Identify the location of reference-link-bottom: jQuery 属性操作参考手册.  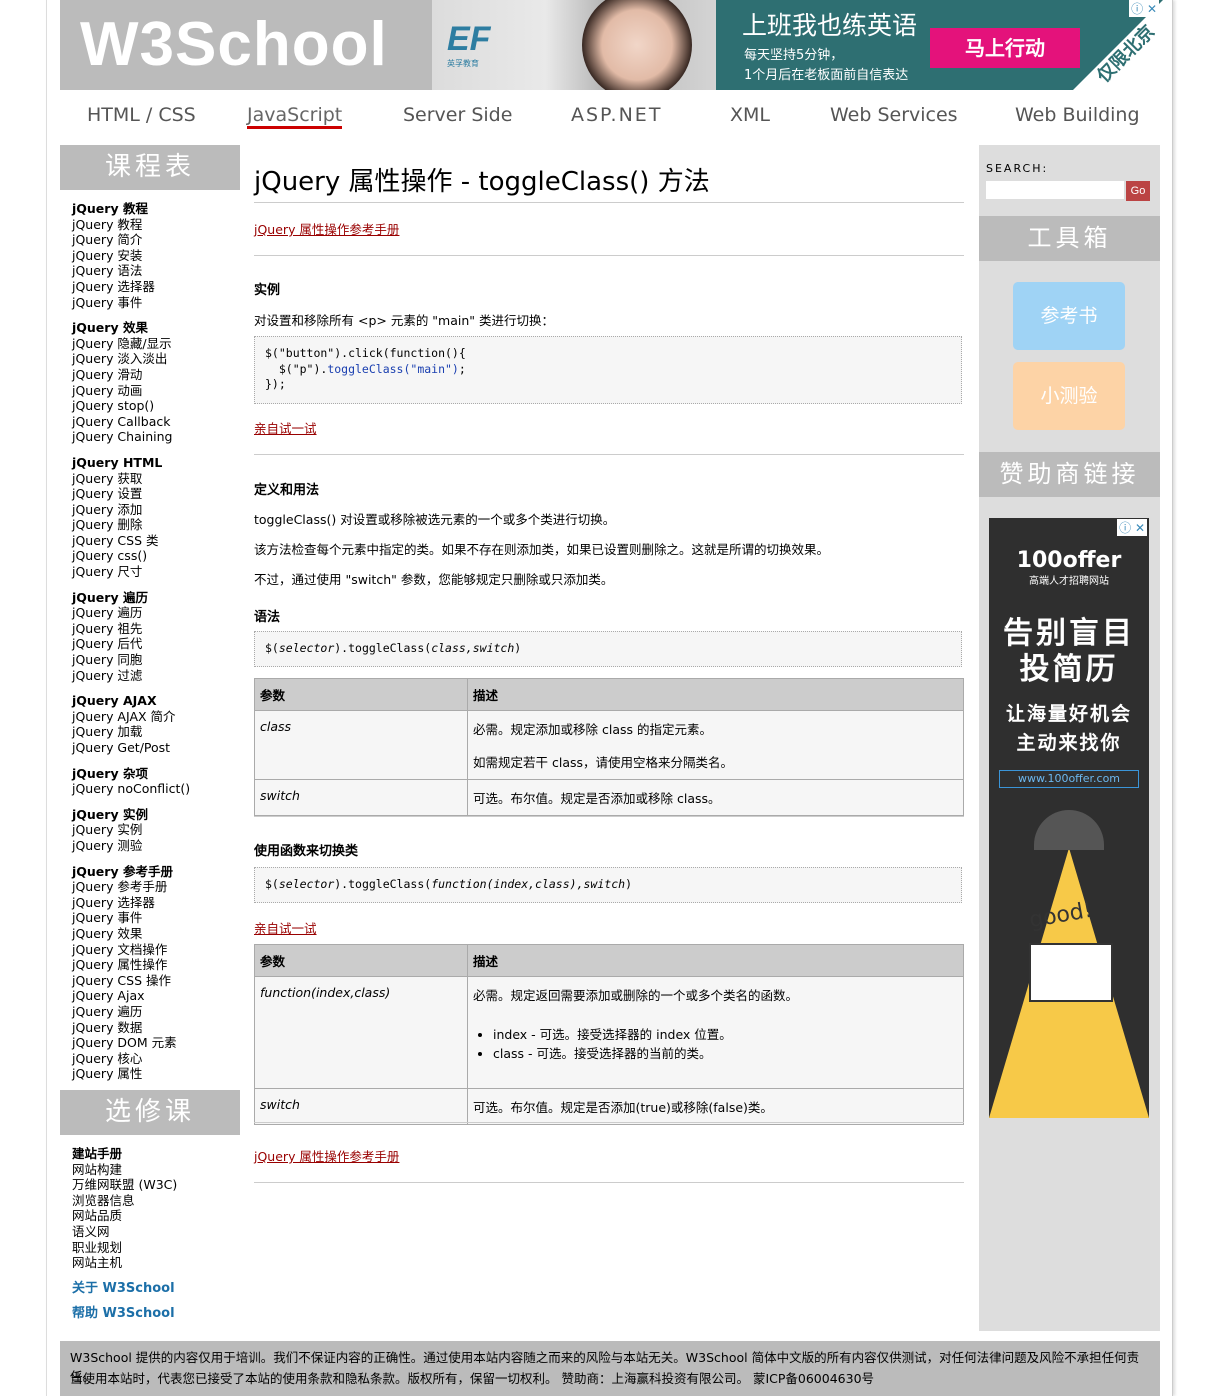
(326, 1155).